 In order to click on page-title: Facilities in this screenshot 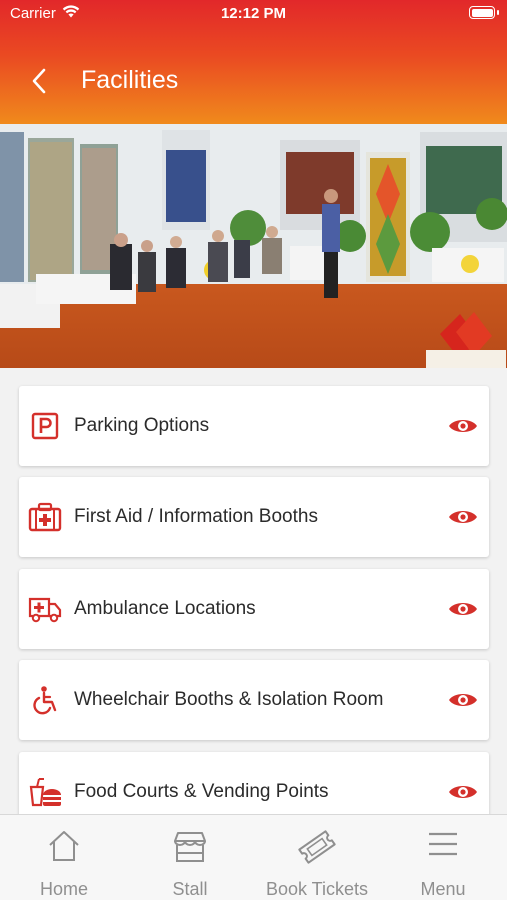, I will do `click(130, 80)`.